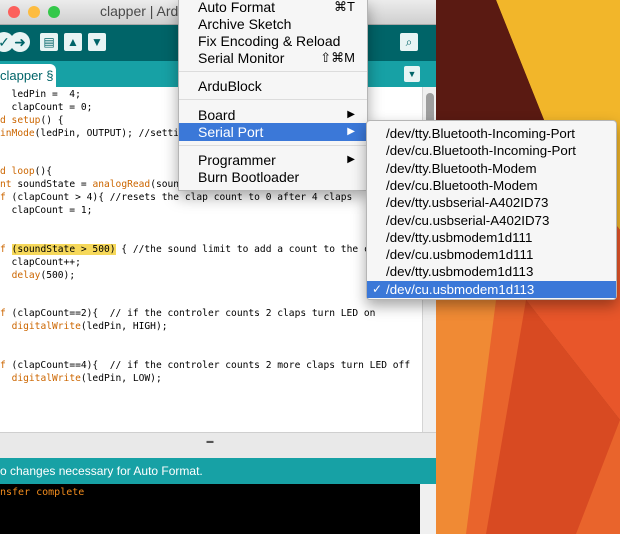  I want to click on serial-port-item: /dev/tty.Bluetooth-Modem, so click(491, 168).